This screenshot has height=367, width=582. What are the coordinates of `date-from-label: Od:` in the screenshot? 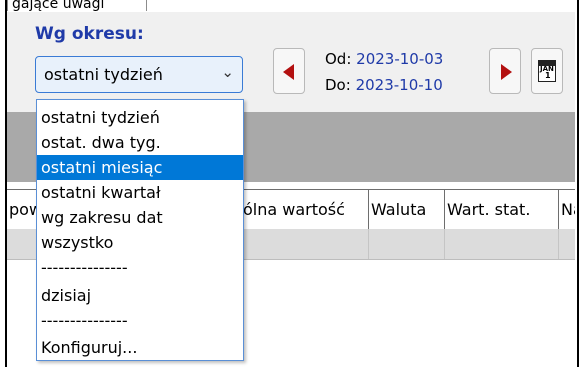 It's located at (338, 59).